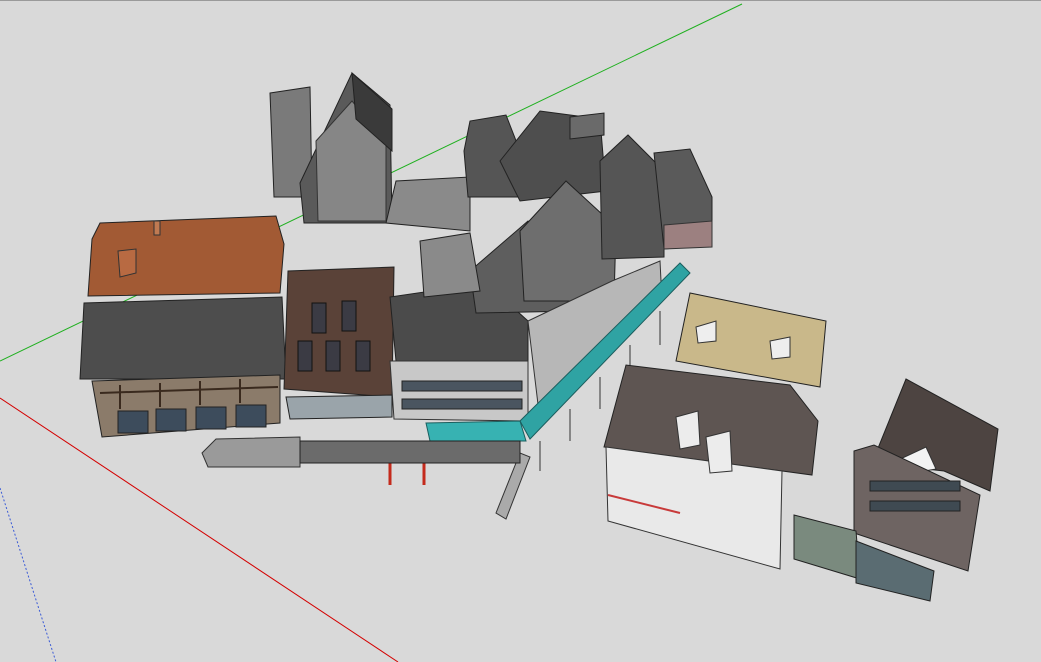 The width and height of the screenshot is (1041, 662). Describe the element at coordinates (186, 256) in the screenshot. I see `orange-roof-building` at that location.